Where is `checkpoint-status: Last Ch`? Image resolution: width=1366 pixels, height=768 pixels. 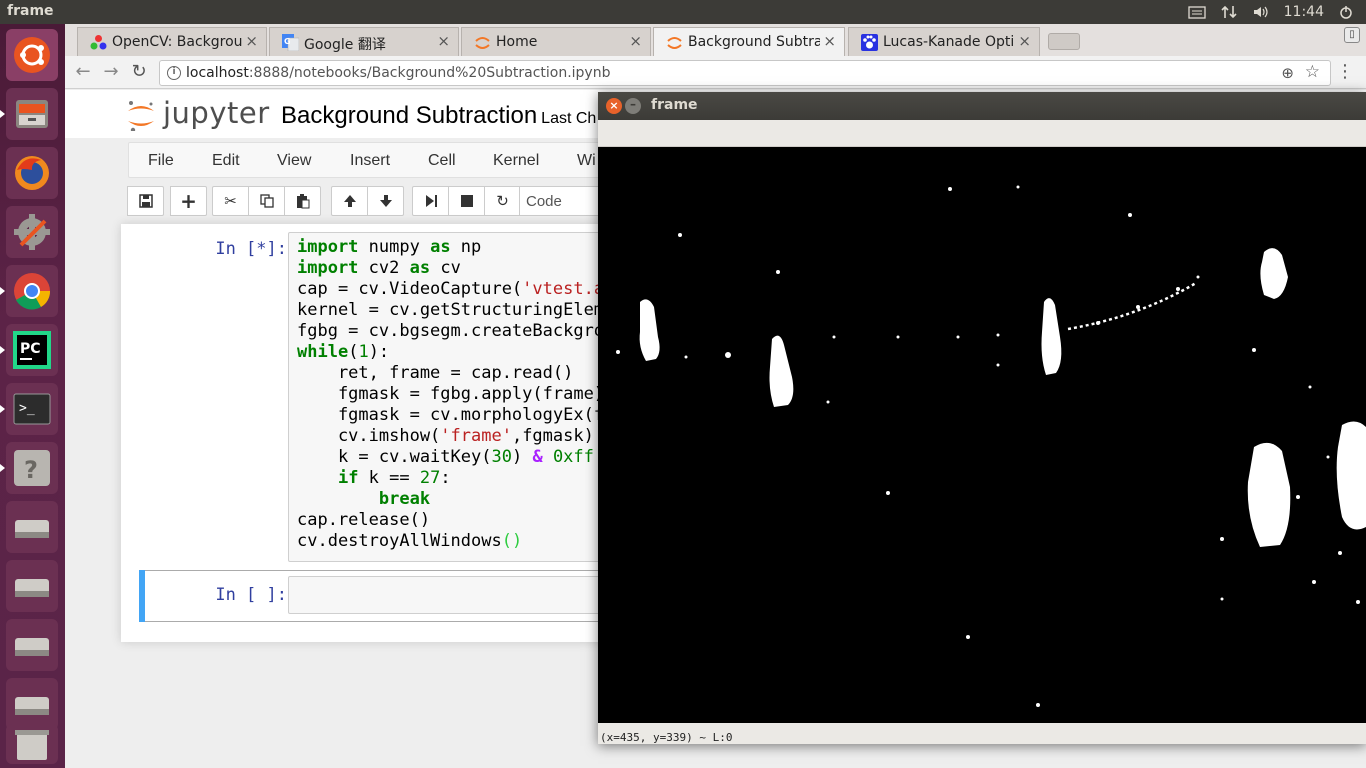 checkpoint-status: Last Ch is located at coordinates (569, 118).